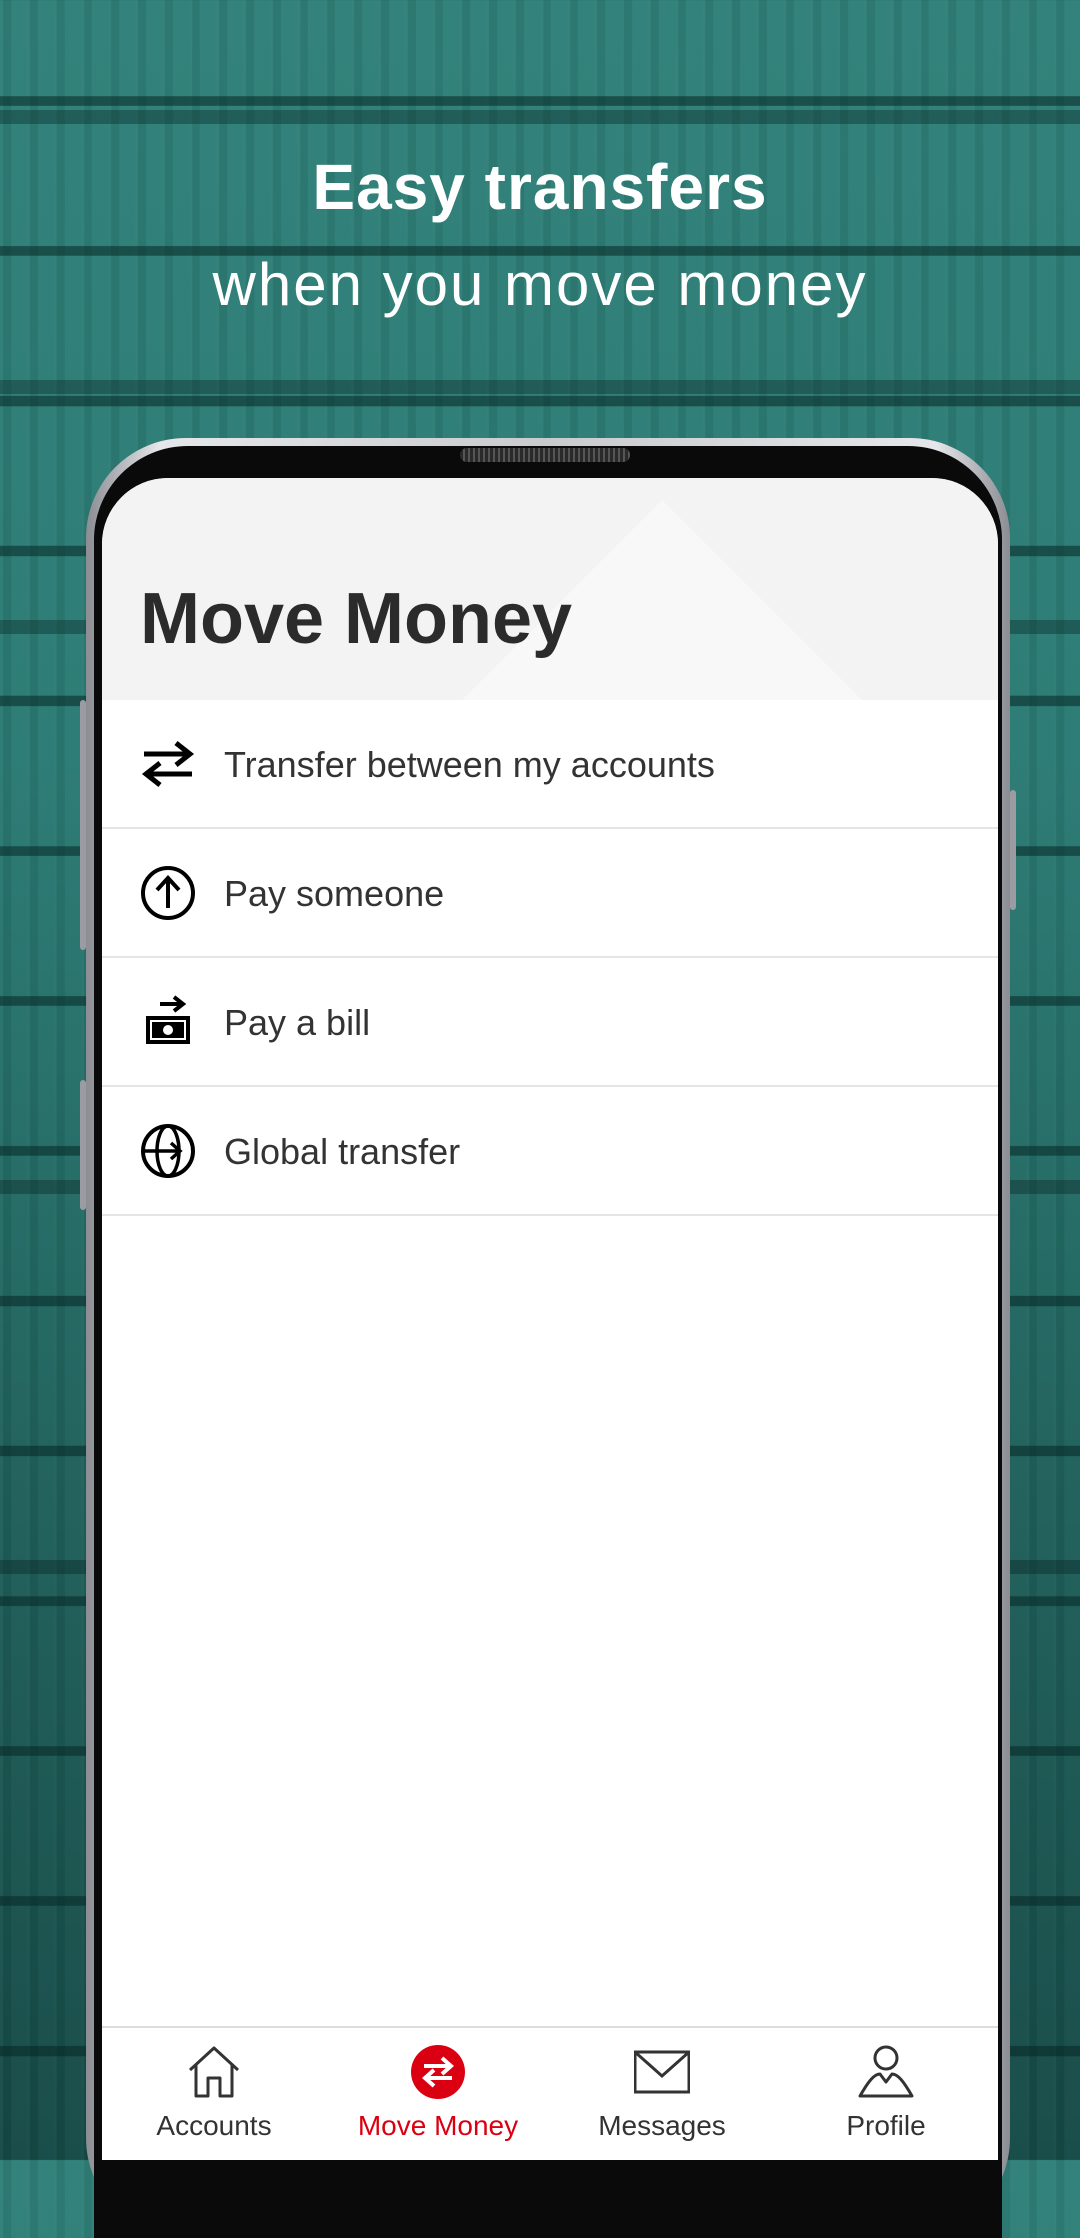 This screenshot has width=1080, height=2238. What do you see at coordinates (550, 1022) in the screenshot?
I see `menu-item-pay-a-bill: Pay a bill` at bounding box center [550, 1022].